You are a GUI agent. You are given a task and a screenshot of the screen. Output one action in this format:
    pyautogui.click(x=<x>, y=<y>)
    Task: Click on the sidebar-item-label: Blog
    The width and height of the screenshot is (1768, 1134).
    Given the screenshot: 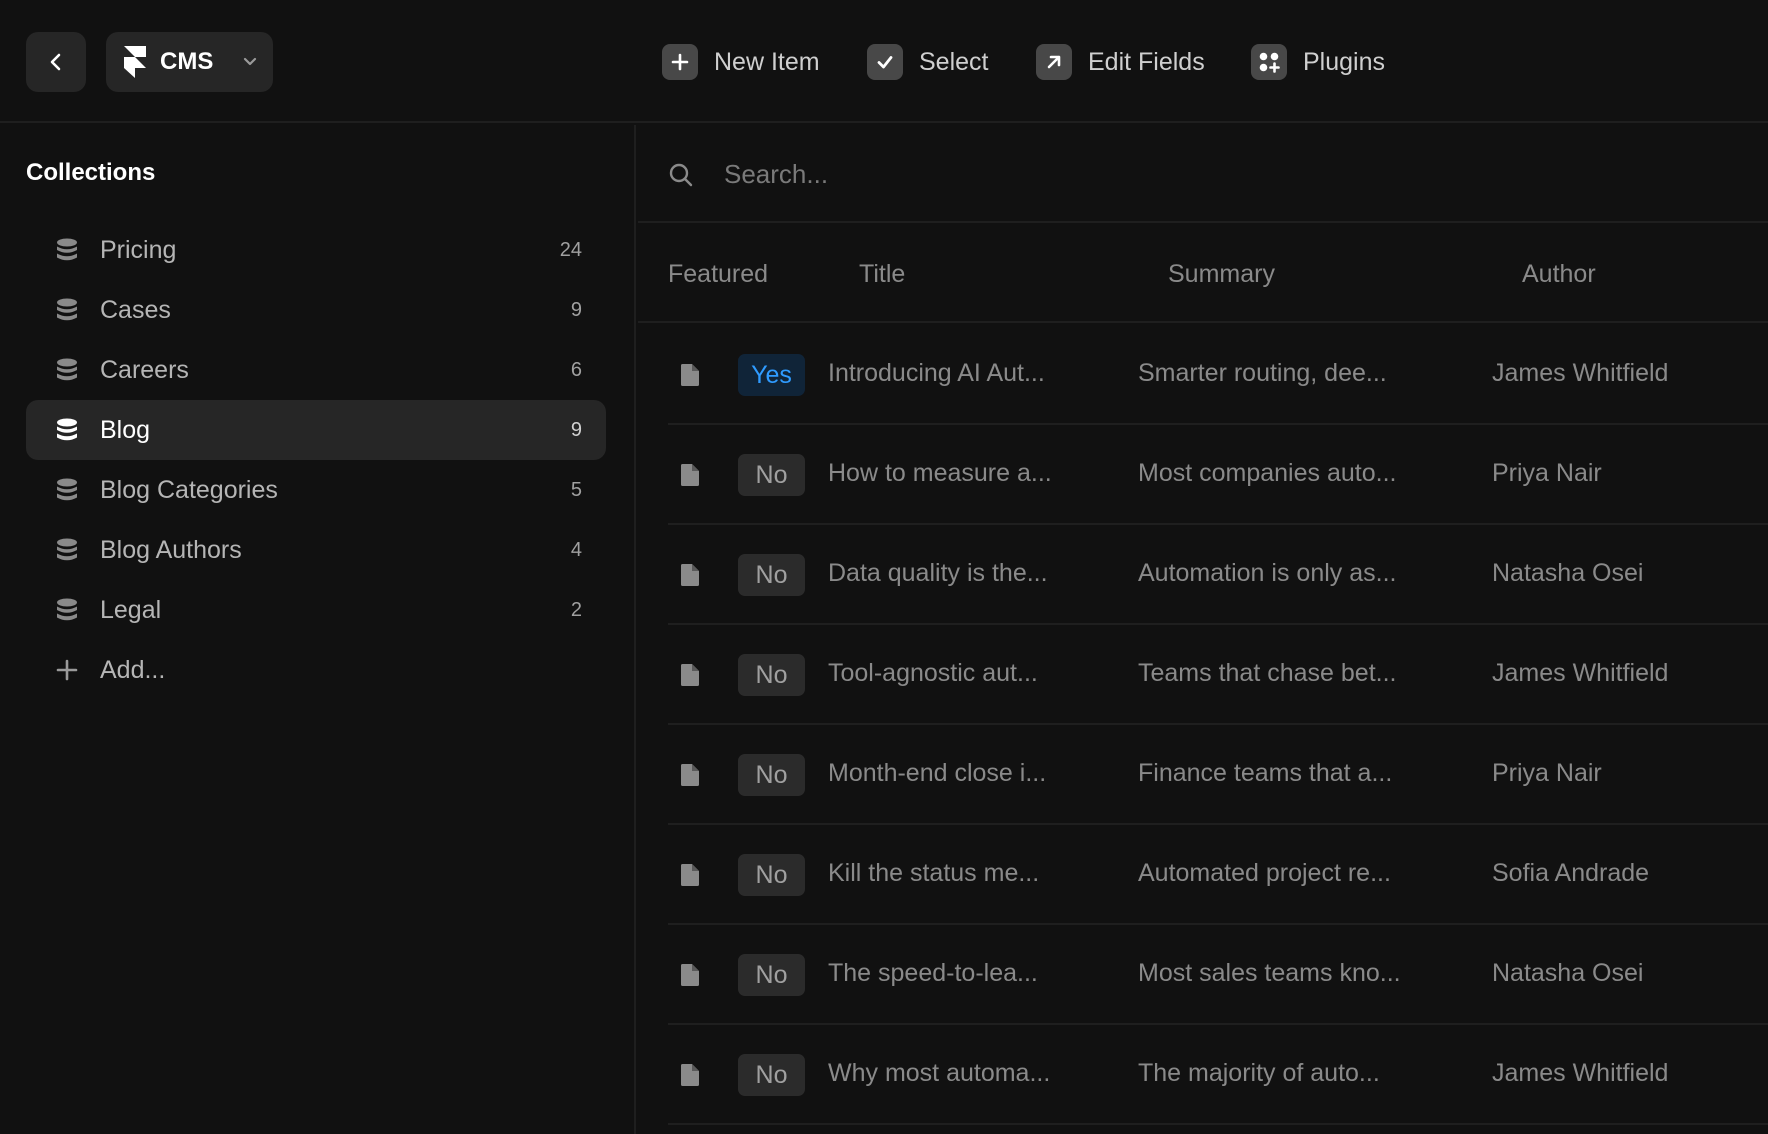 What is the action you would take?
    pyautogui.click(x=125, y=430)
    